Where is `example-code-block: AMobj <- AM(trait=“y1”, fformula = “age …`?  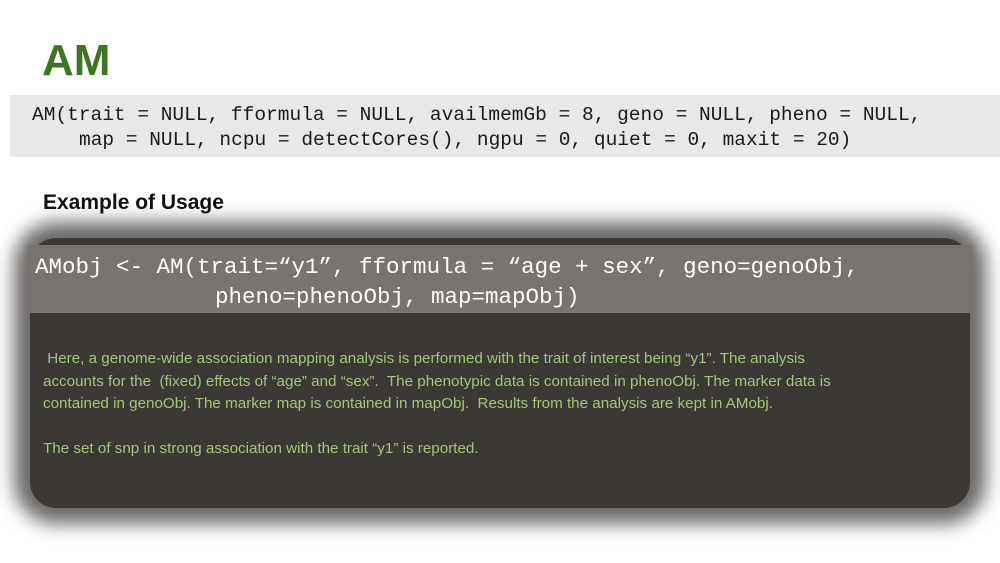 example-code-block: AMobj <- AM(trait=“y1”, fformula = “age … is located at coordinates (500, 279).